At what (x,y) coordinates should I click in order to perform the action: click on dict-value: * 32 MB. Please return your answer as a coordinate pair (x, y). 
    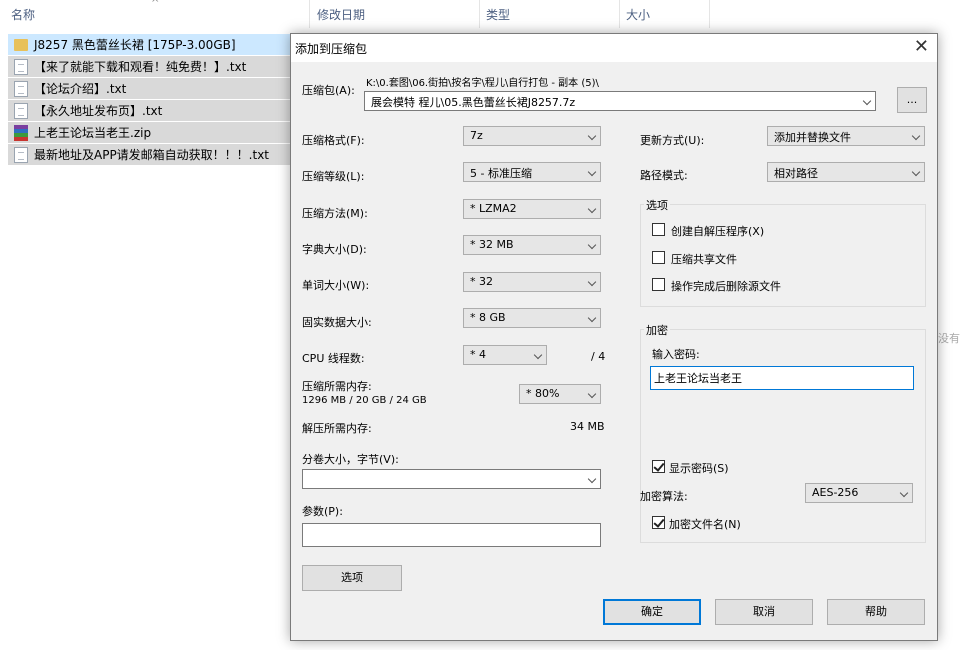
    Looking at the image, I should click on (492, 244).